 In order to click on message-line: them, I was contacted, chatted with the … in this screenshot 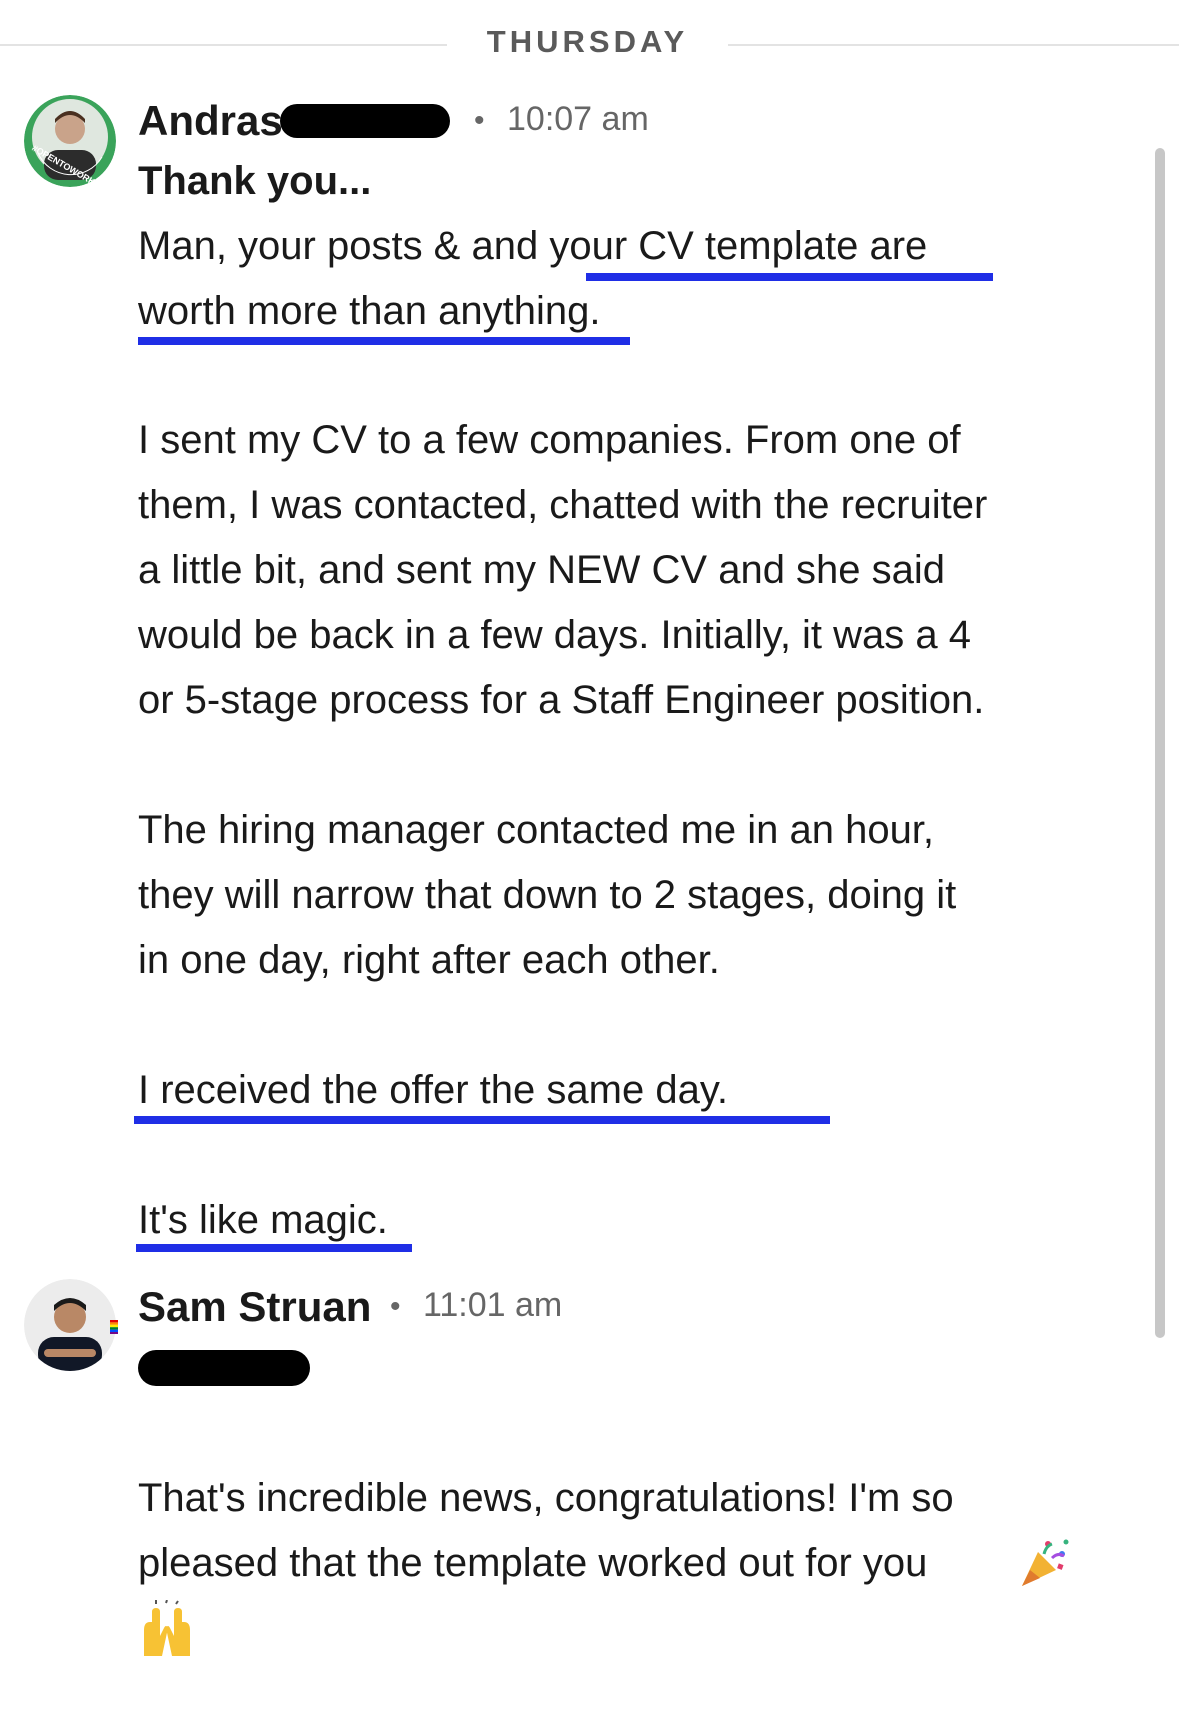, I will do `click(563, 505)`.